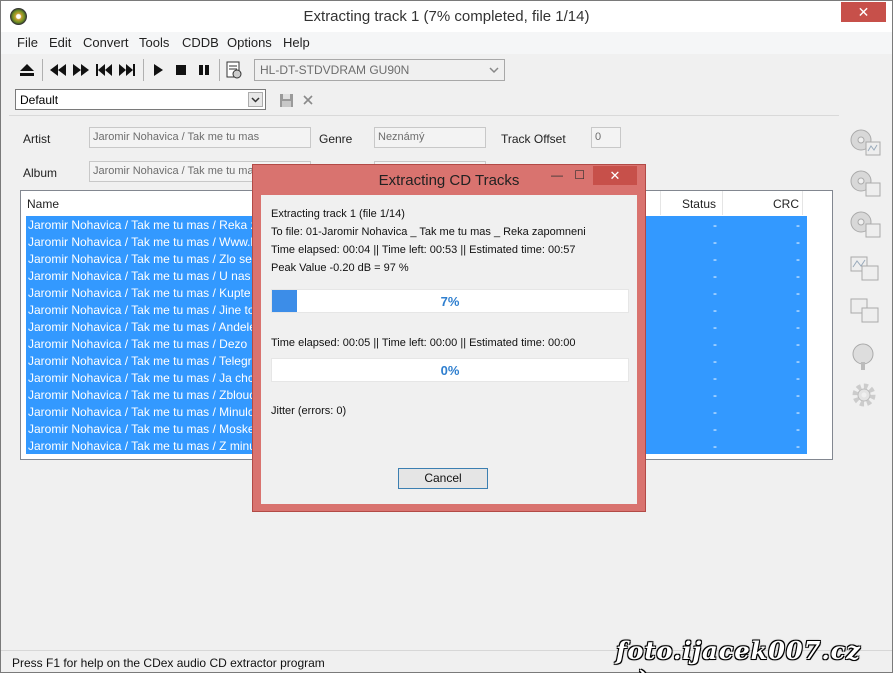 Image resolution: width=893 pixels, height=673 pixels. Describe the element at coordinates (37, 139) in the screenshot. I see `artist-label: Artist` at that location.